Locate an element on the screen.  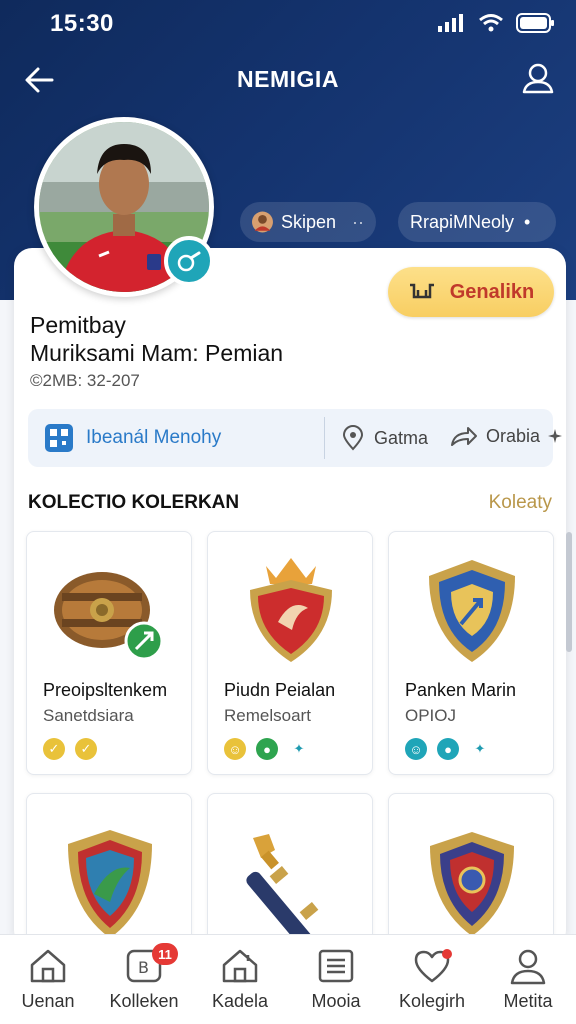
collection-link: Koleaty is located at coordinates (520, 503).